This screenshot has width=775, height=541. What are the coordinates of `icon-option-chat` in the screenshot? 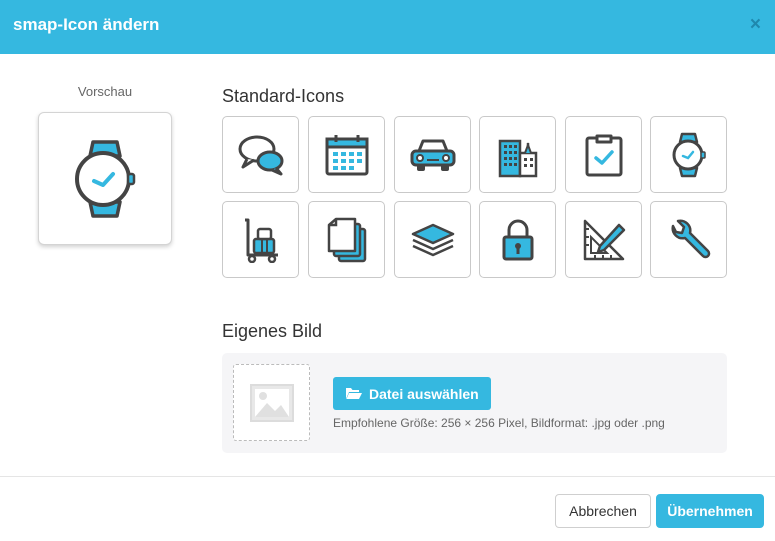 It's located at (260, 154).